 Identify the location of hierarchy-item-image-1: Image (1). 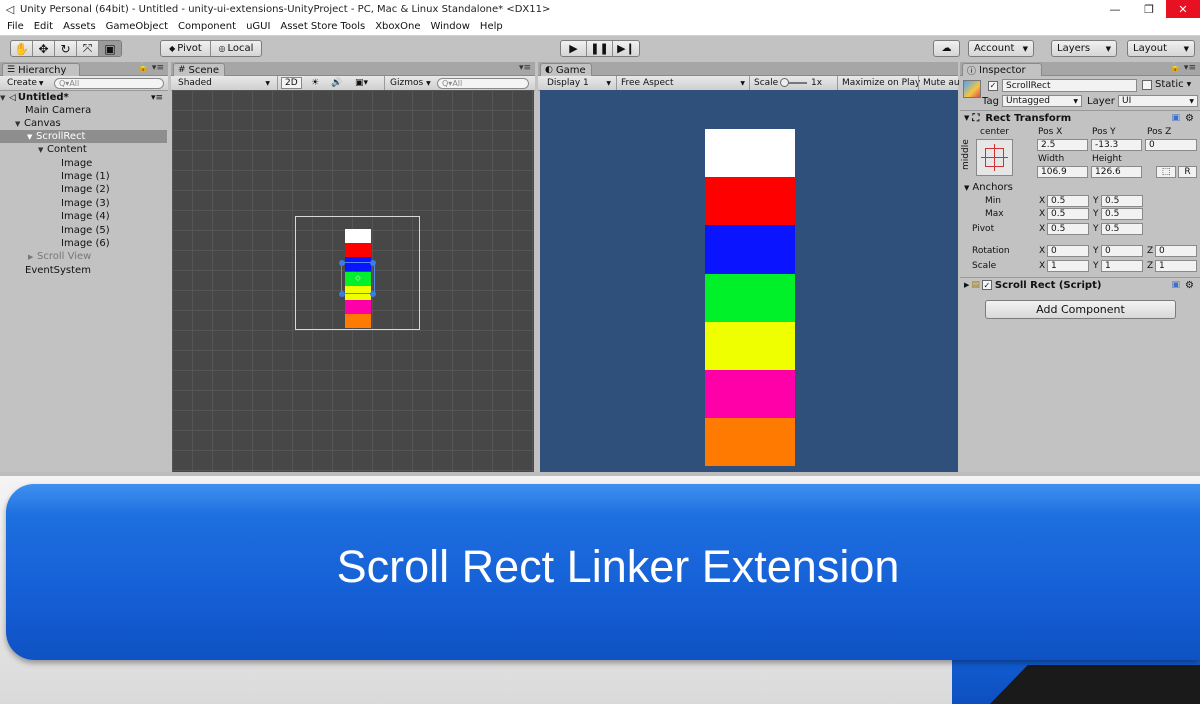
(83, 176).